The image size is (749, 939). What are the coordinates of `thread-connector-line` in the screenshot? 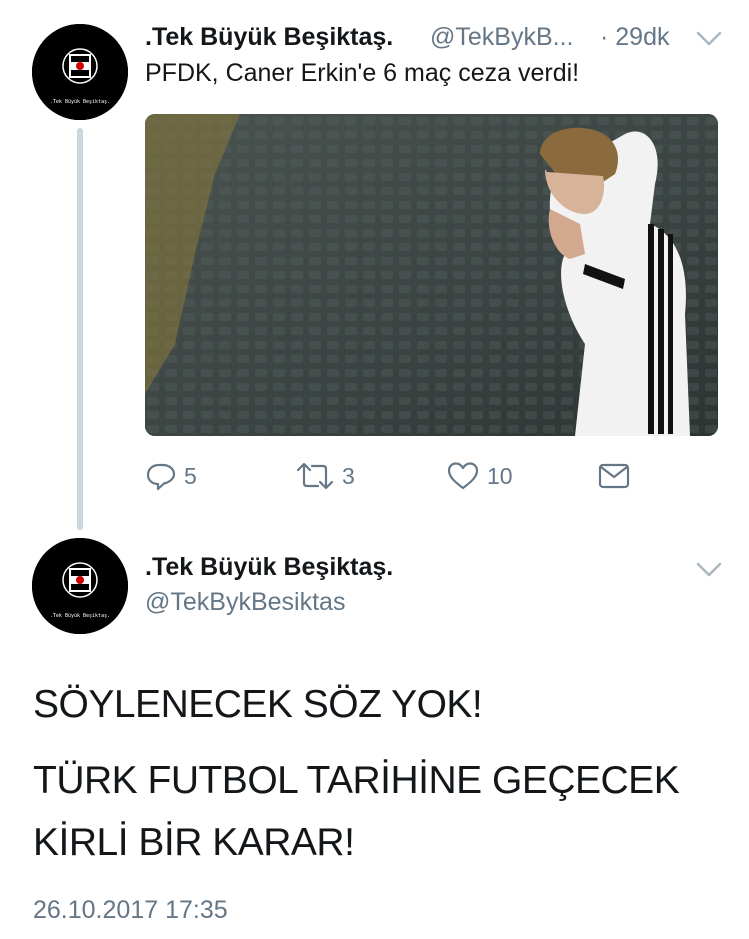 It's located at (80, 329).